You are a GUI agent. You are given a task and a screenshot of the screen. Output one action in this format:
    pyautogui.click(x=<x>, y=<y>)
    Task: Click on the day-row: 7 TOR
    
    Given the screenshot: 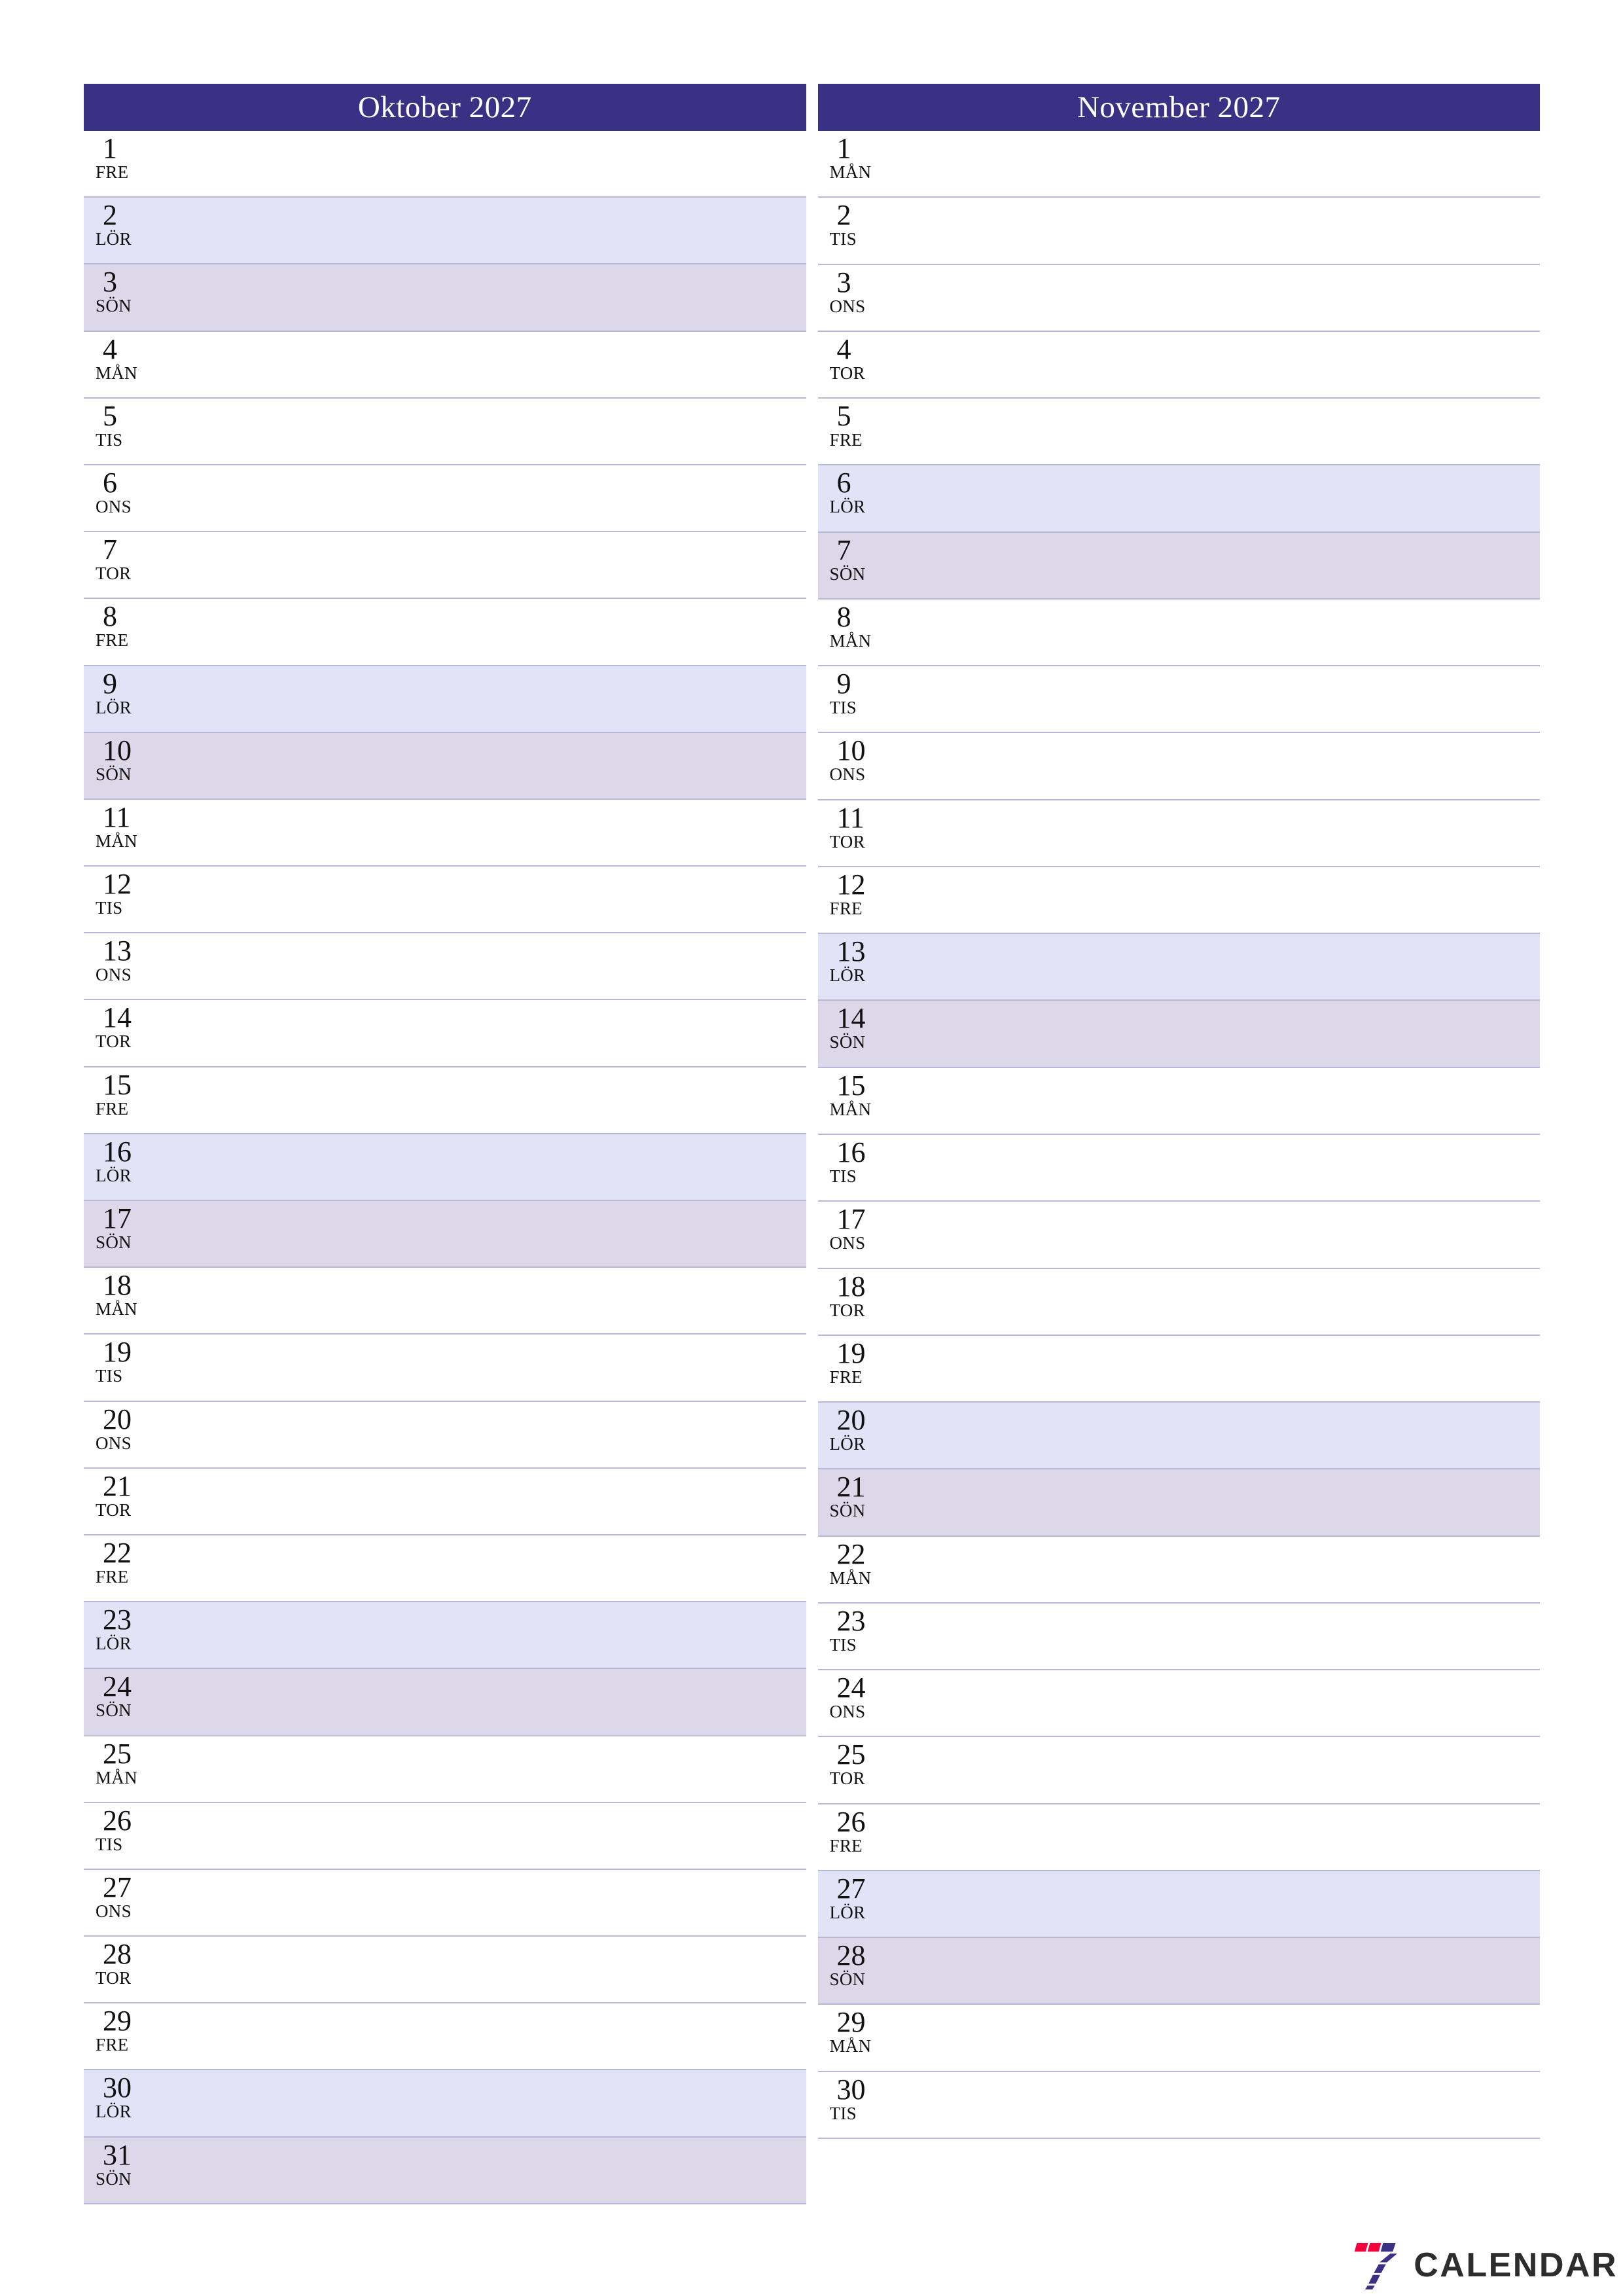 What is the action you would take?
    pyautogui.click(x=445, y=566)
    